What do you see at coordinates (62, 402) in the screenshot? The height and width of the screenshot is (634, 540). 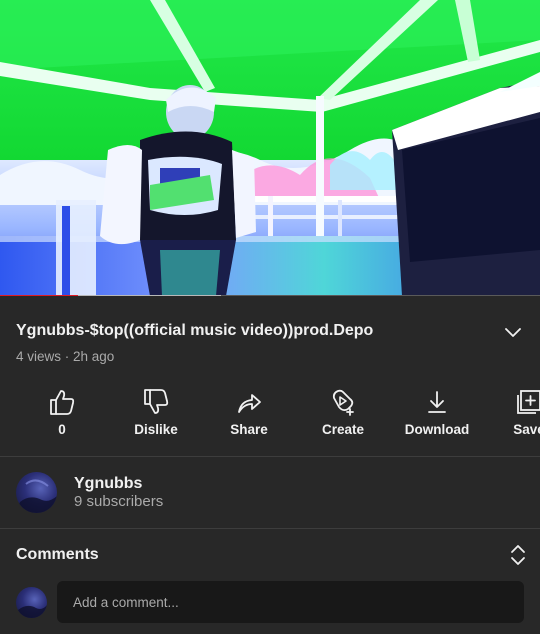 I see `thumbs-up-icon` at bounding box center [62, 402].